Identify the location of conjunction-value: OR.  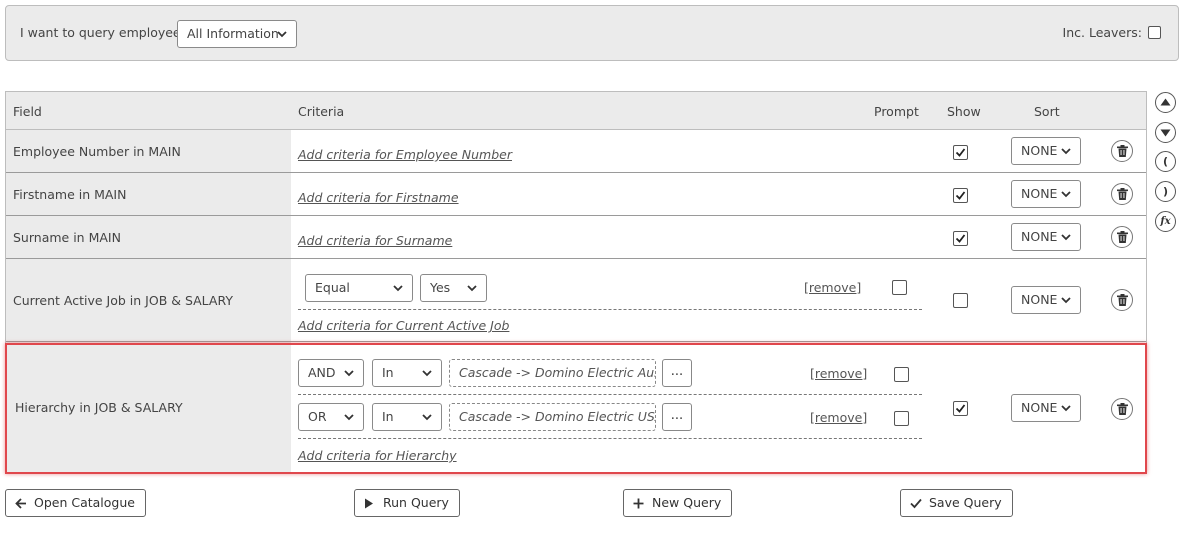
(317, 416).